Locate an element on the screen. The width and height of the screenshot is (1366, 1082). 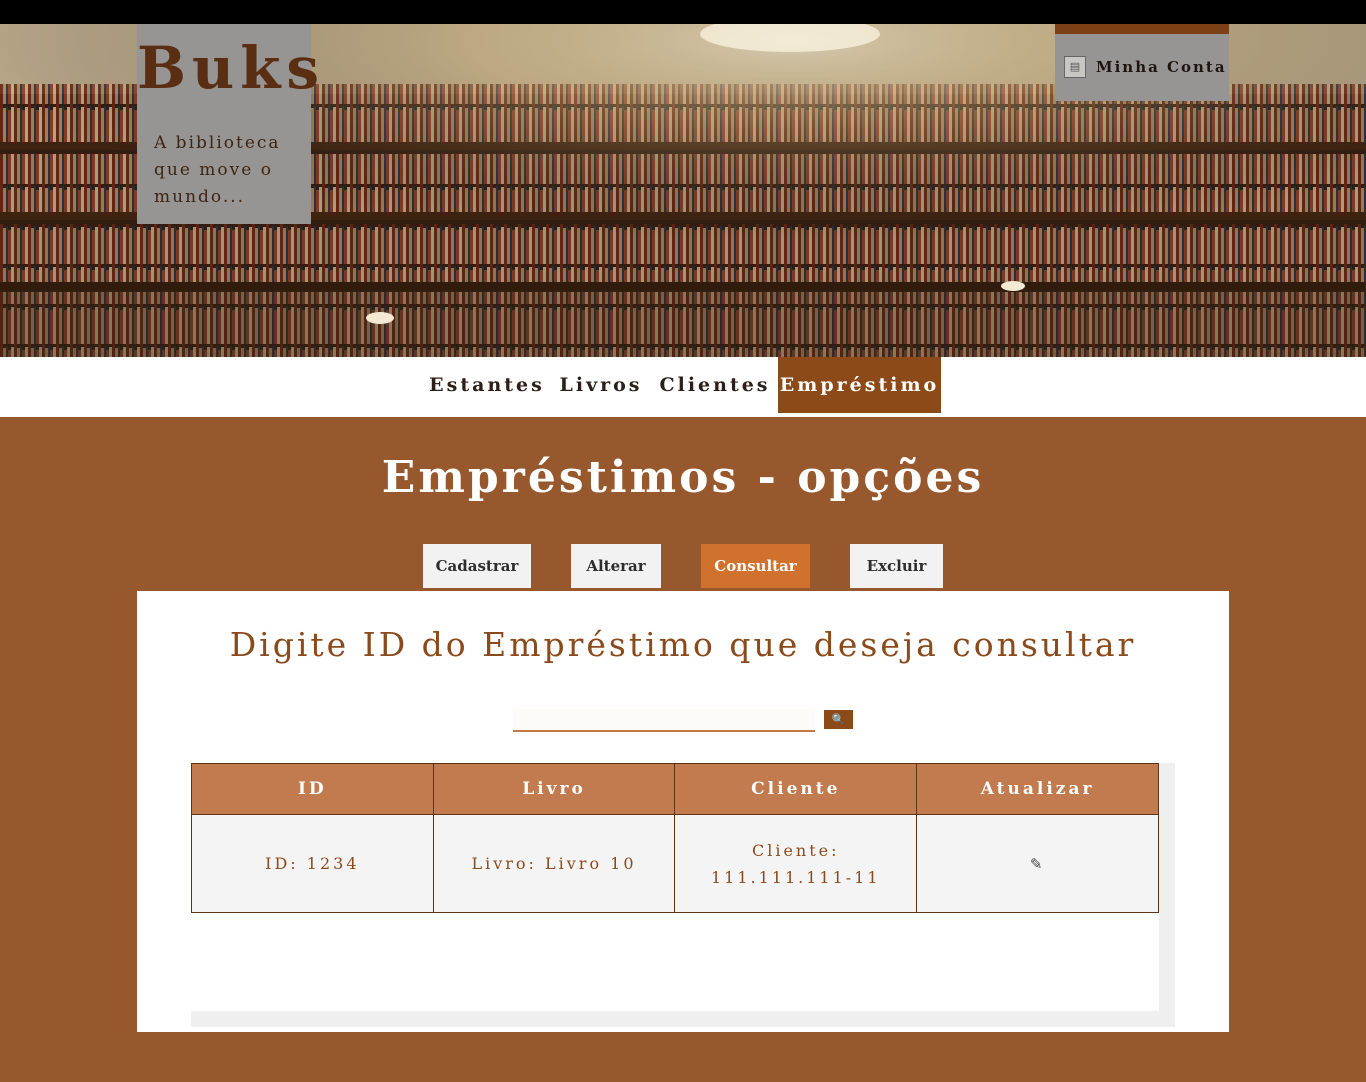
document-icon: ▤ is located at coordinates (1075, 67).